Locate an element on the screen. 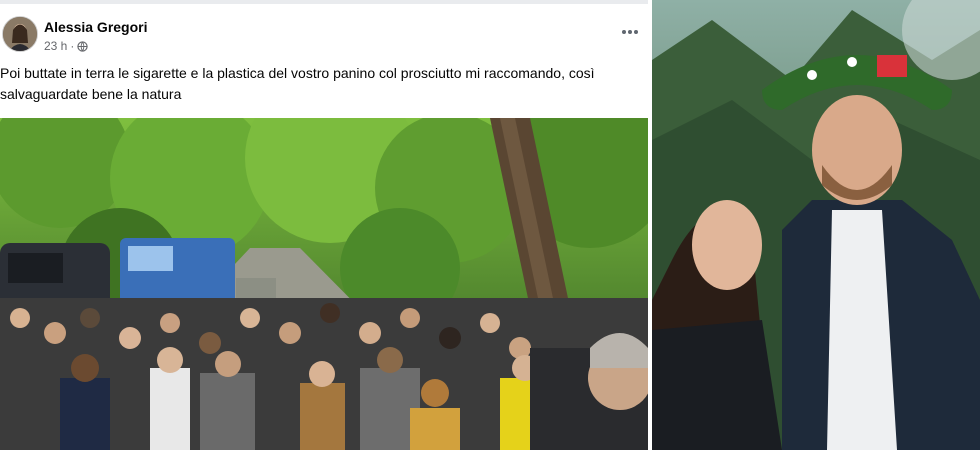 This screenshot has width=980, height=450. post-header: Alessia Gregori 23 h · is located at coordinates (324, 35).